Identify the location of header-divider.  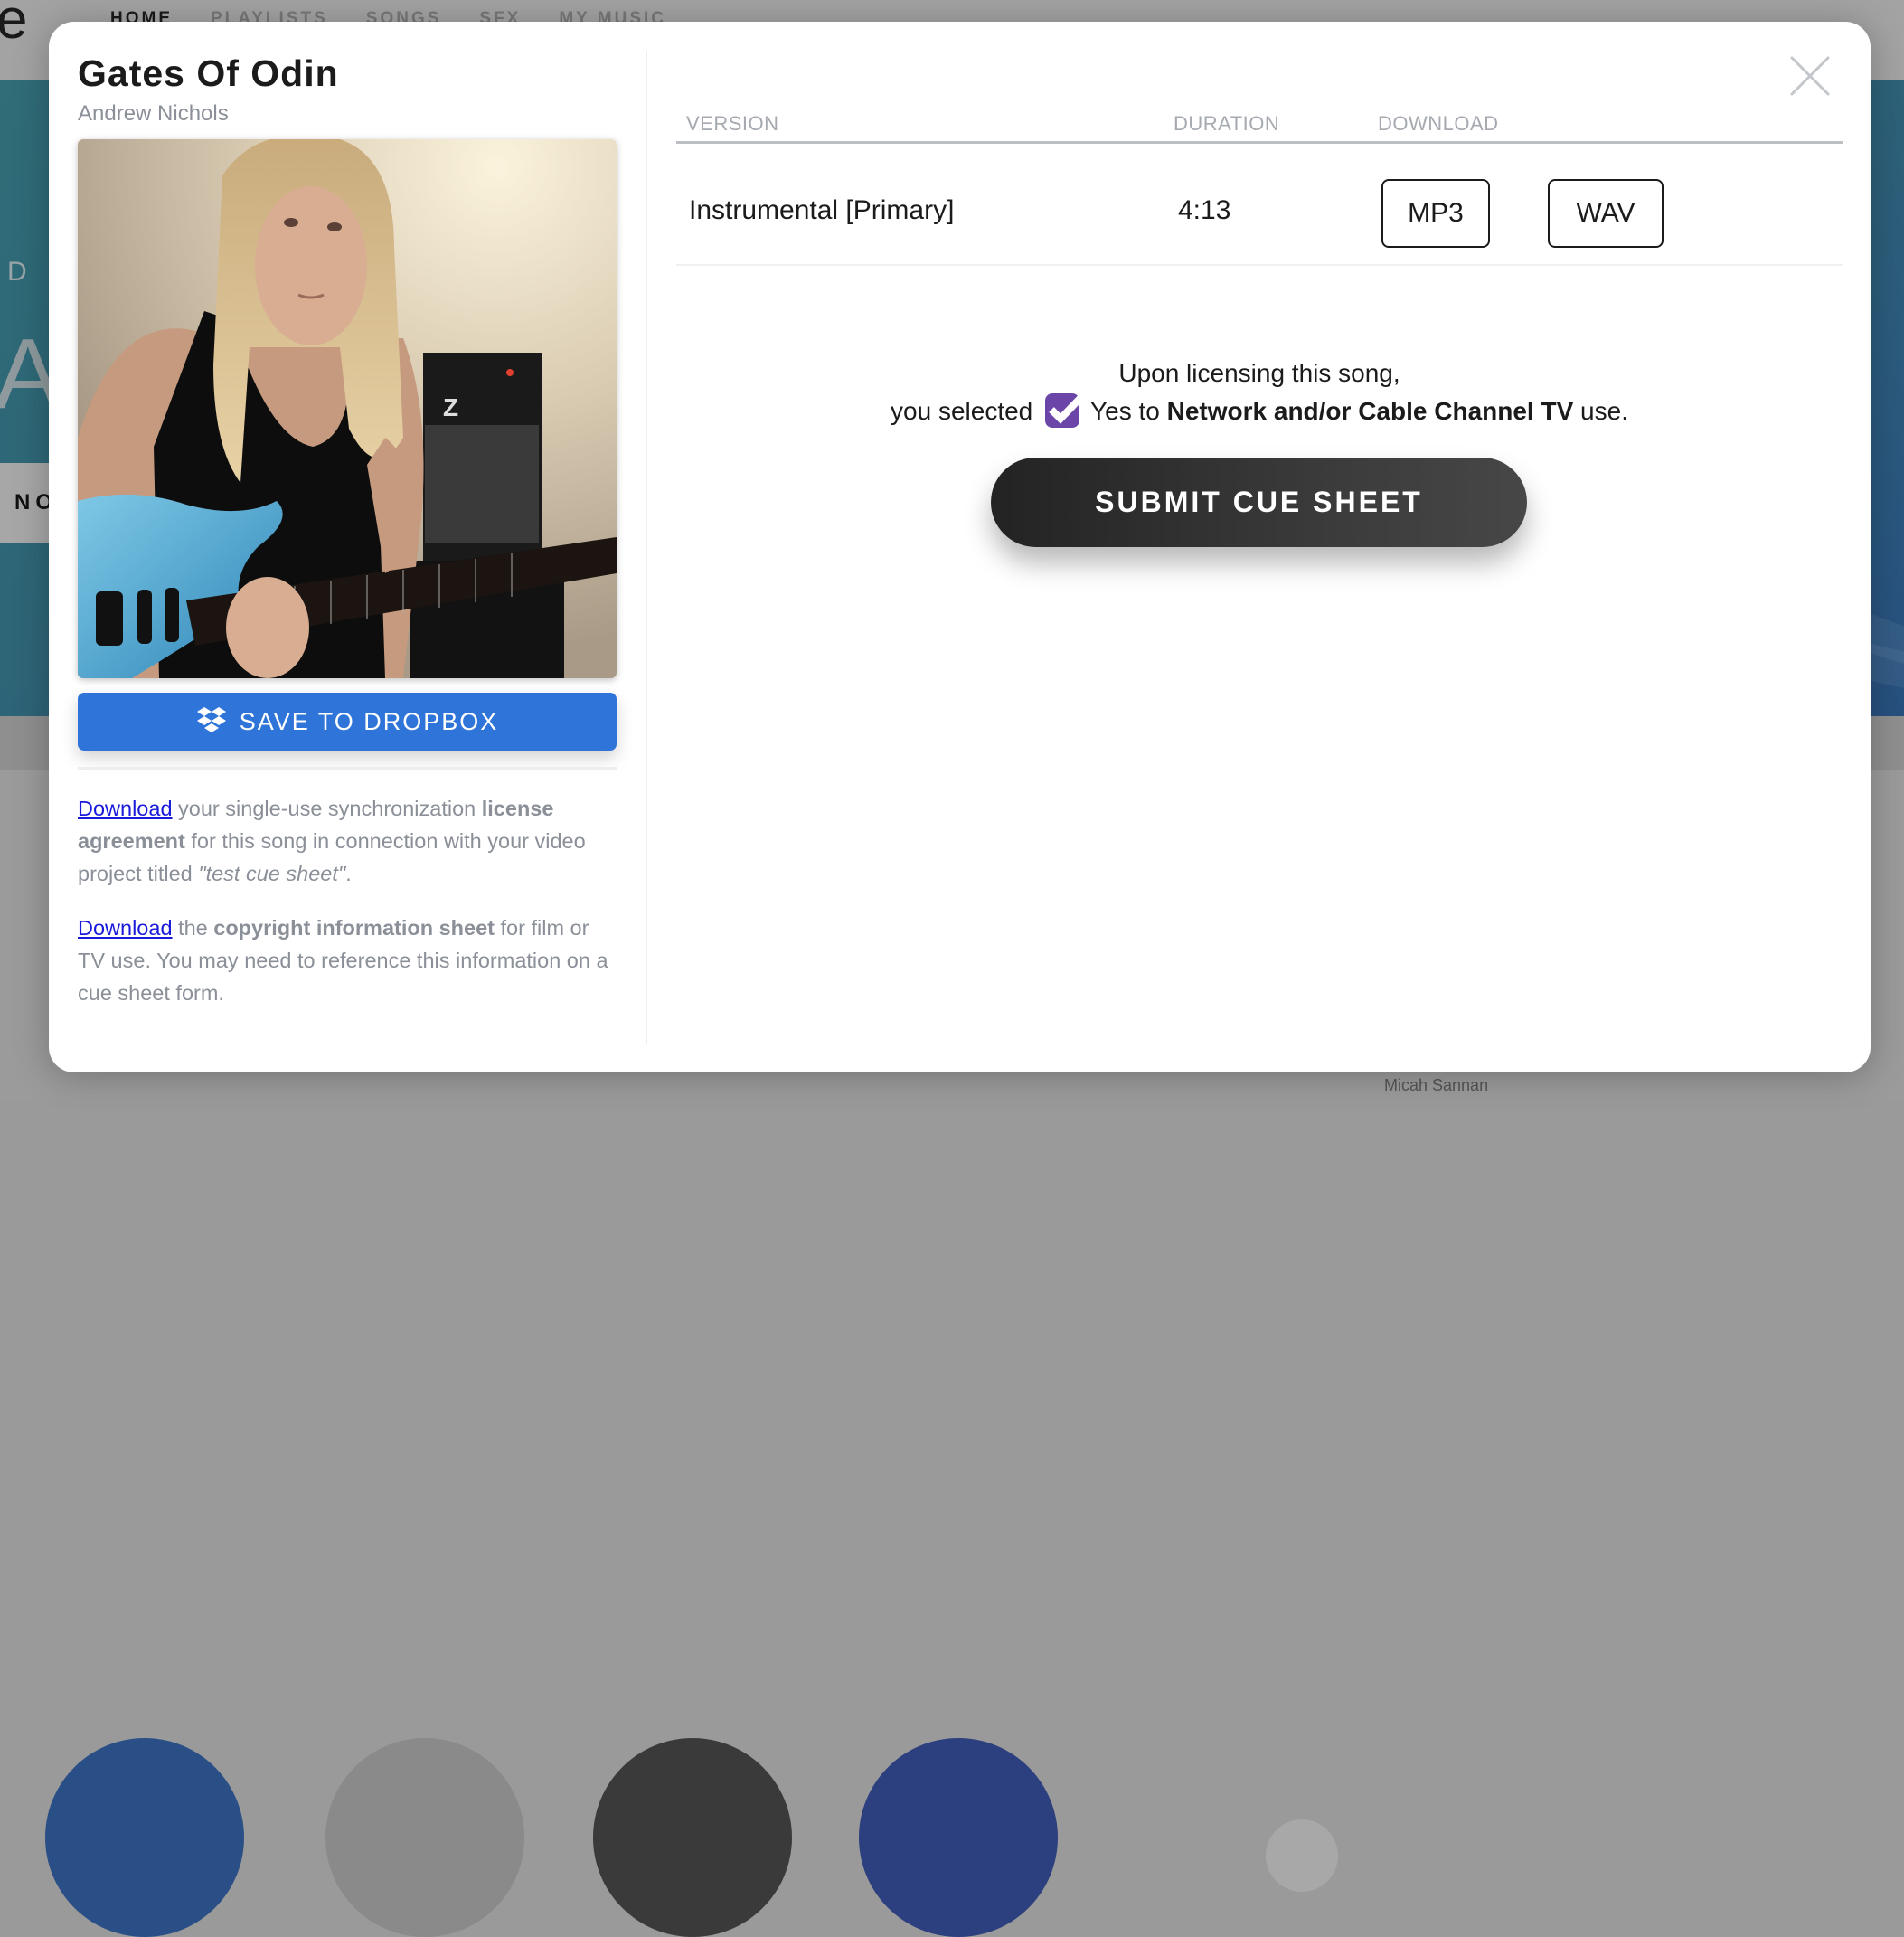
(1259, 142).